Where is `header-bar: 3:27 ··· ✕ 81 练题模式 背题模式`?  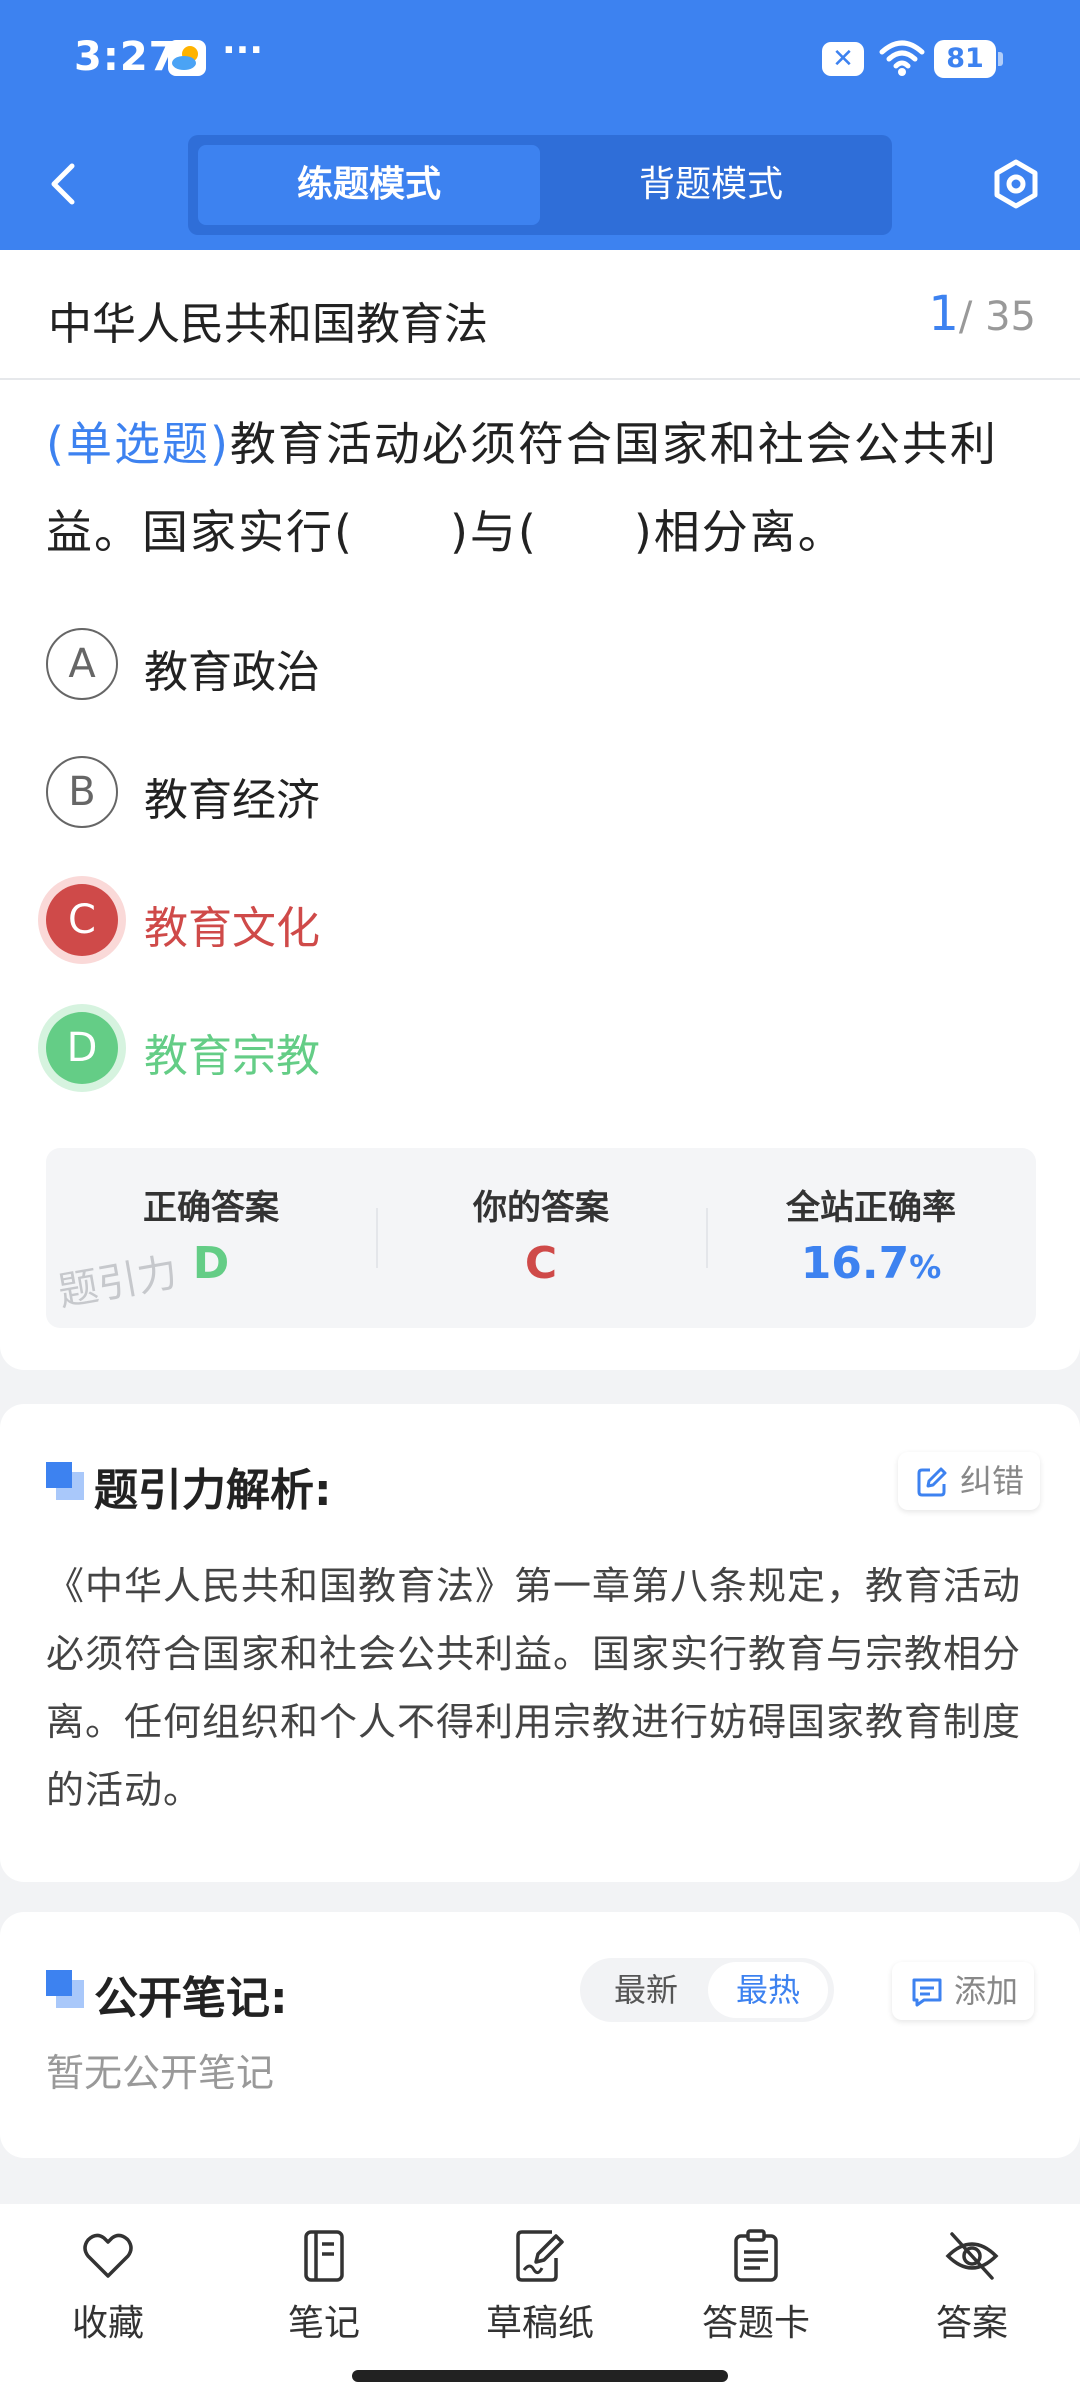 header-bar: 3:27 ··· ✕ 81 练题模式 背题模式 is located at coordinates (540, 125).